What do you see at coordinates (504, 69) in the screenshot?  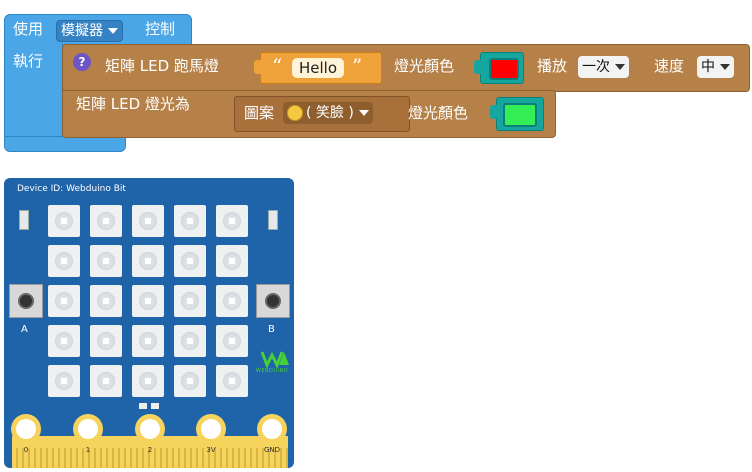 I see `marquee-color-swatch` at bounding box center [504, 69].